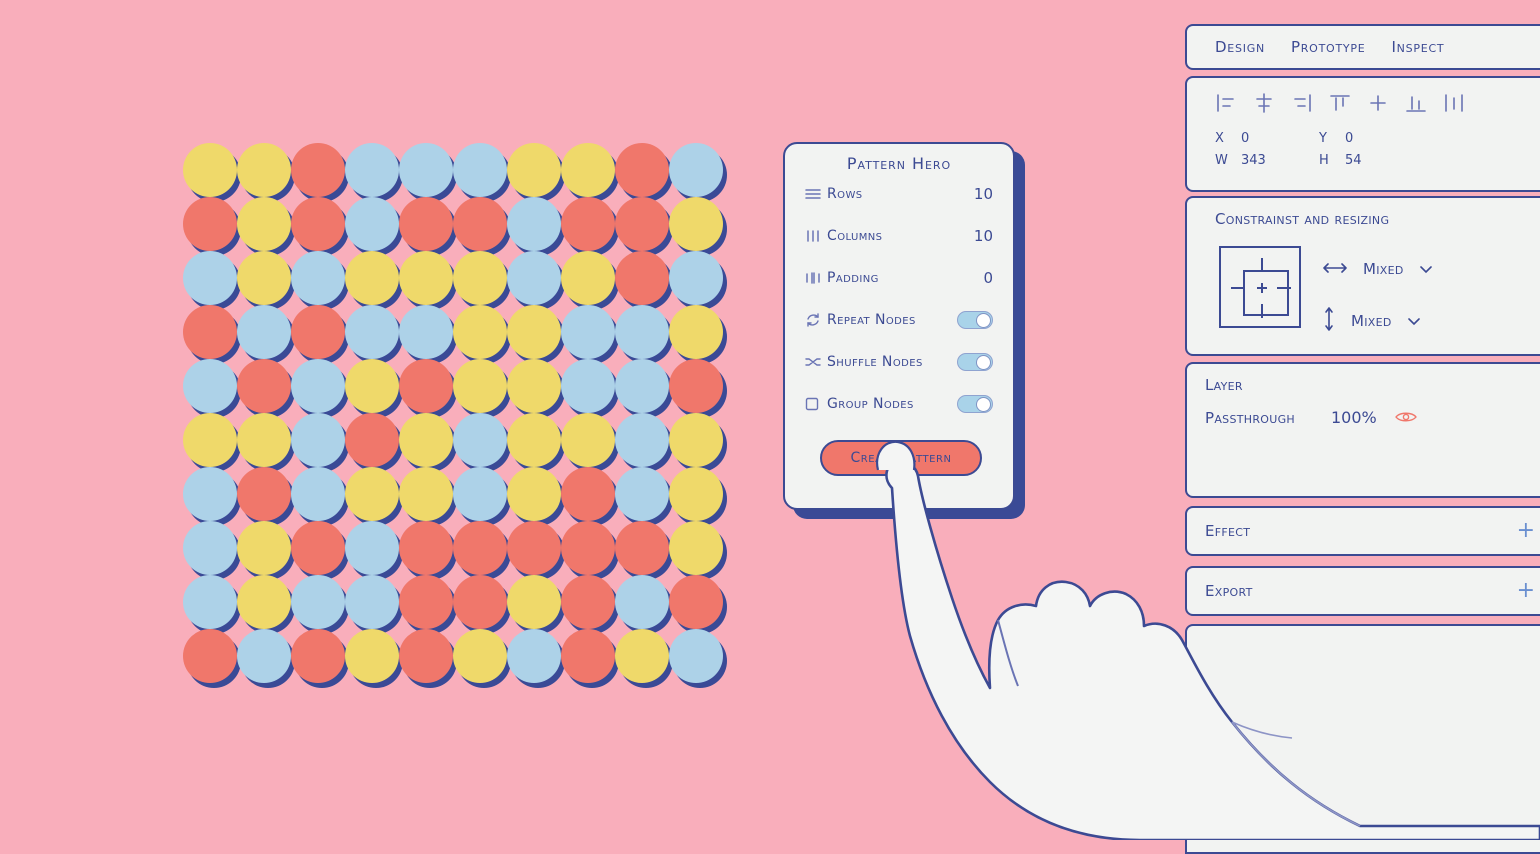  What do you see at coordinates (1454, 103) in the screenshot?
I see `distribute-horizontal-icon` at bounding box center [1454, 103].